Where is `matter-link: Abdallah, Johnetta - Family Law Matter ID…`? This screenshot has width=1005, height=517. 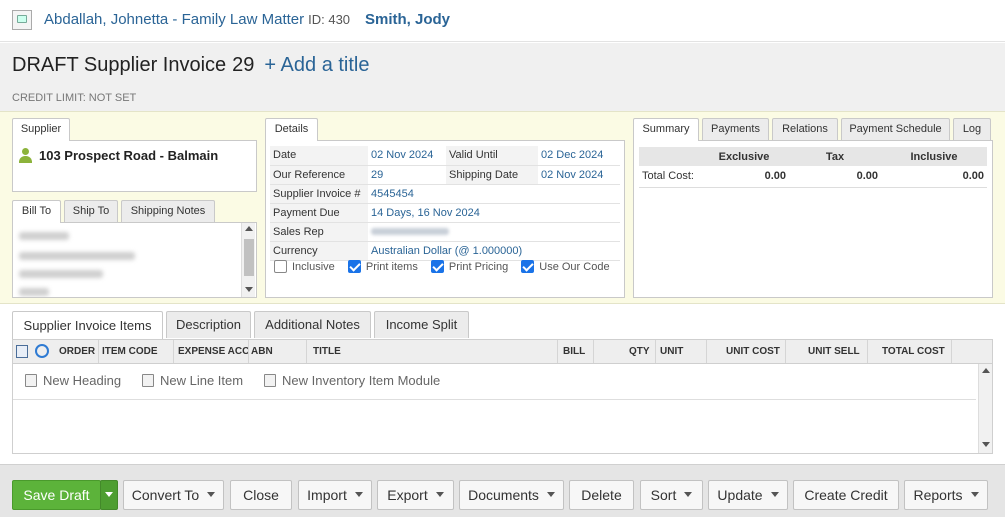
matter-link: Abdallah, Johnetta - Family Law Matter ID… is located at coordinates (197, 19).